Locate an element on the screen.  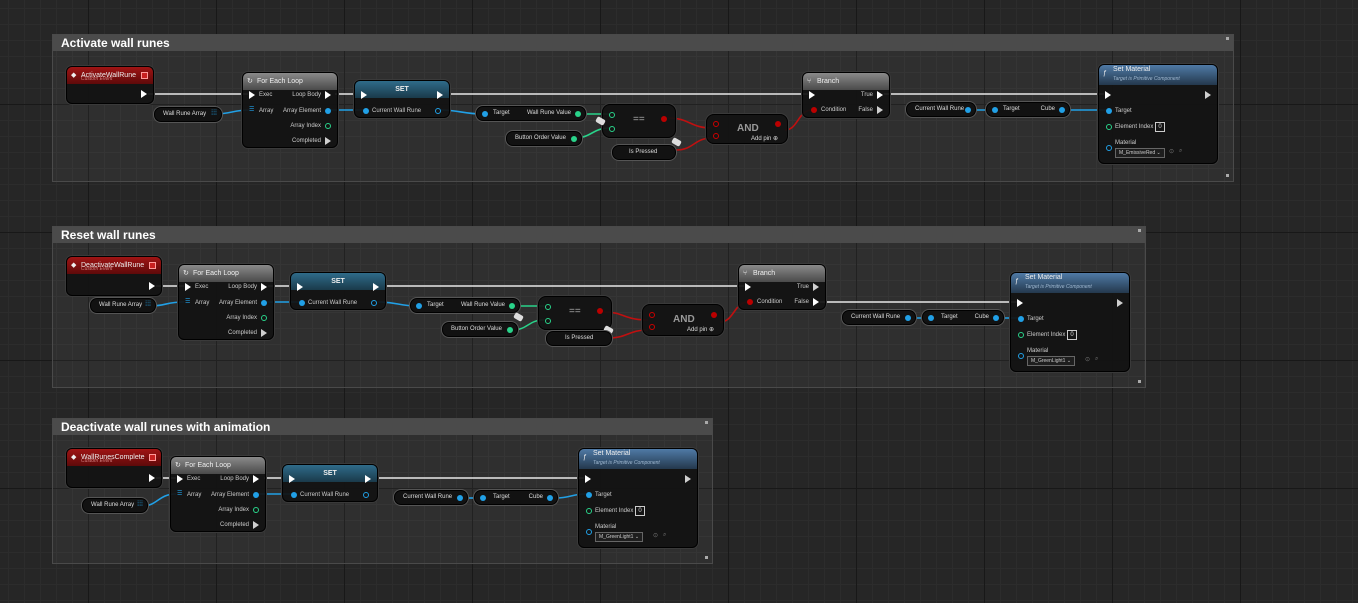
material-dropdown: M_GreenLight1 ⌄ is located at coordinates (1051, 361).